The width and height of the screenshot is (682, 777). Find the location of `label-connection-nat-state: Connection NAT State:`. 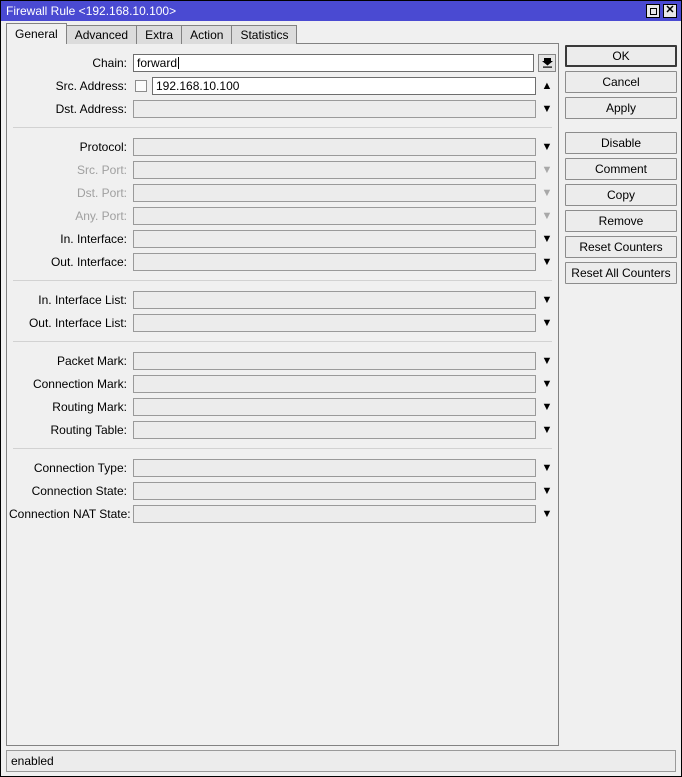

label-connection-nat-state: Connection NAT State: is located at coordinates (70, 513).